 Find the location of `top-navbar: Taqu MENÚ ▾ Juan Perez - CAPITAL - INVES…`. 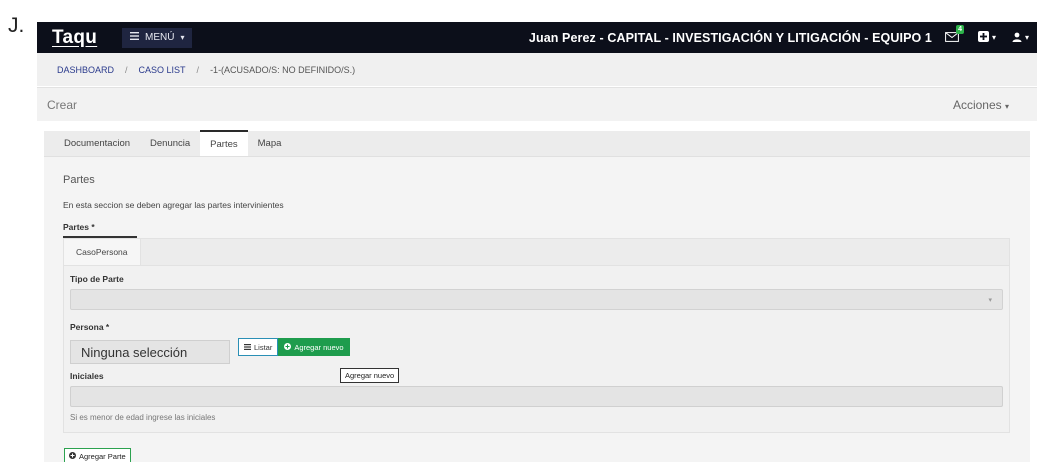

top-navbar: Taqu MENÚ ▾ Juan Perez - CAPITAL - INVES… is located at coordinates (537, 37).